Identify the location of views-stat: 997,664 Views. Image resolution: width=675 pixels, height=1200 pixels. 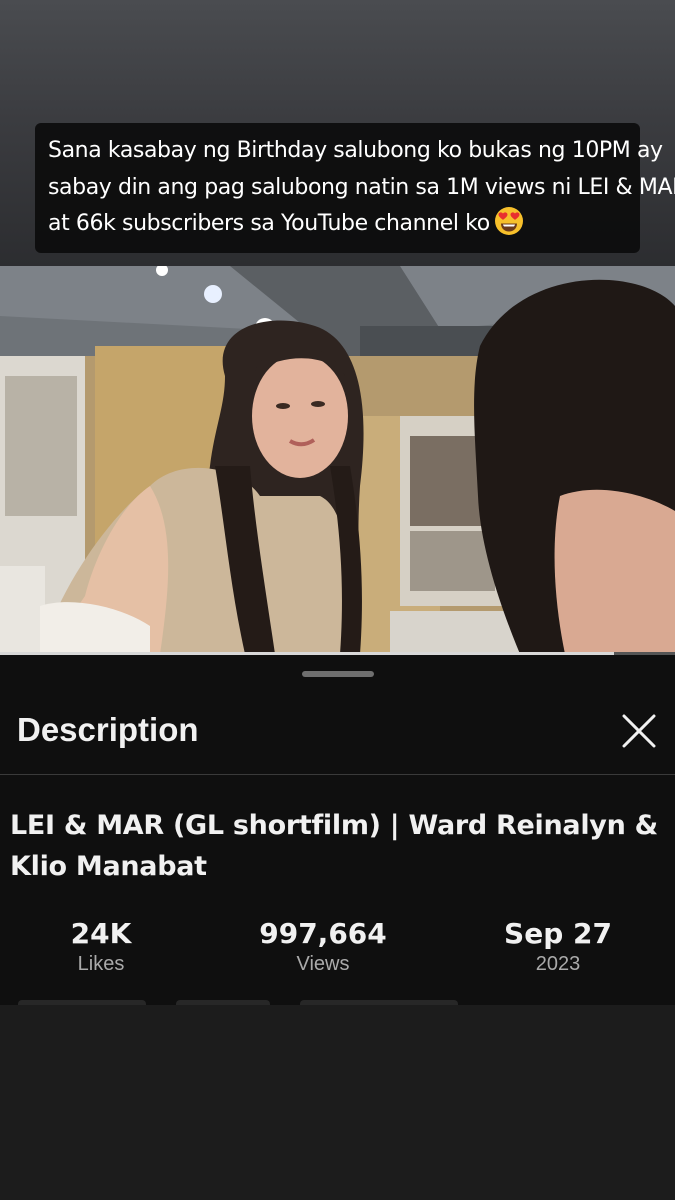
(323, 947).